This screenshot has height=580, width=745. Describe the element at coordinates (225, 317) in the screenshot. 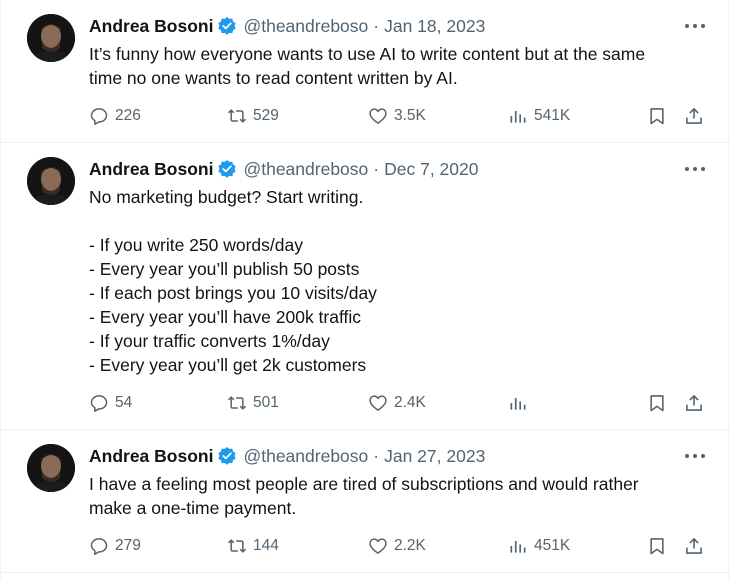

I see `tweet-text-line: - Every year you’ll have 200k traffic` at that location.